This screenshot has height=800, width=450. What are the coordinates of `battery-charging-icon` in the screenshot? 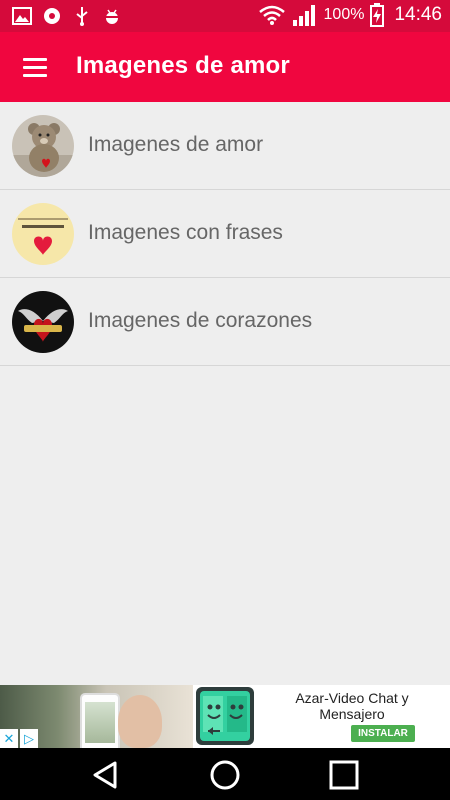 It's located at (377, 15).